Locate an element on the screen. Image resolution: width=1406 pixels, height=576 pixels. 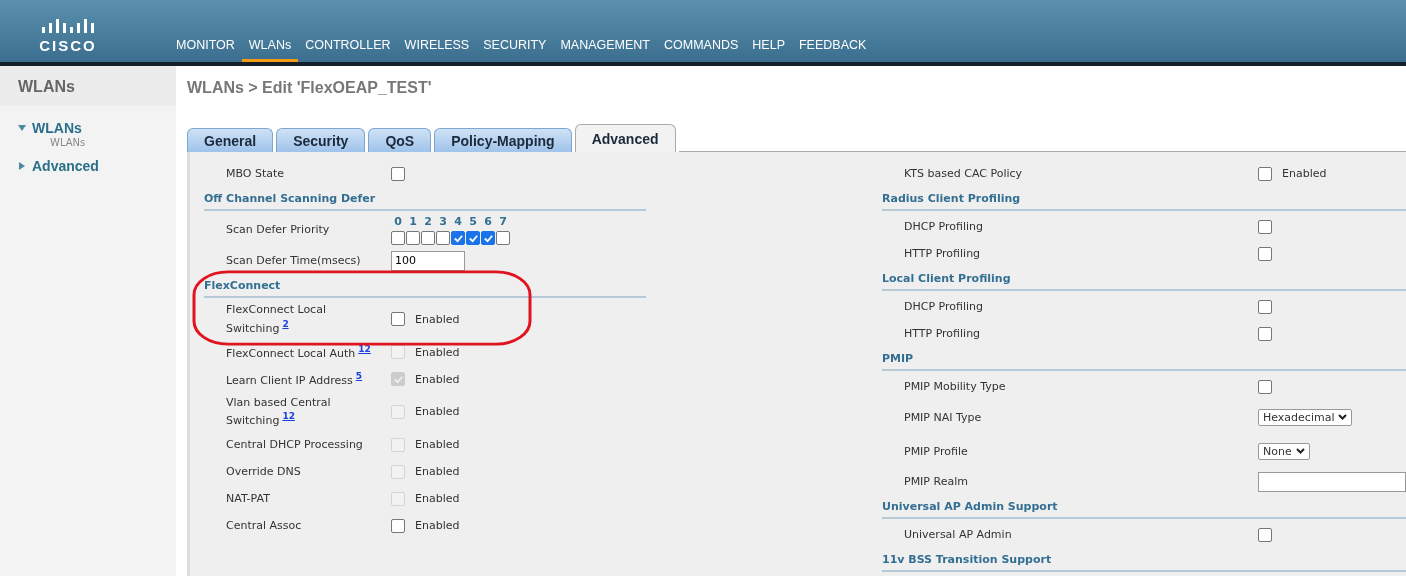
nav-item: FEEDBACK is located at coordinates (833, 50).